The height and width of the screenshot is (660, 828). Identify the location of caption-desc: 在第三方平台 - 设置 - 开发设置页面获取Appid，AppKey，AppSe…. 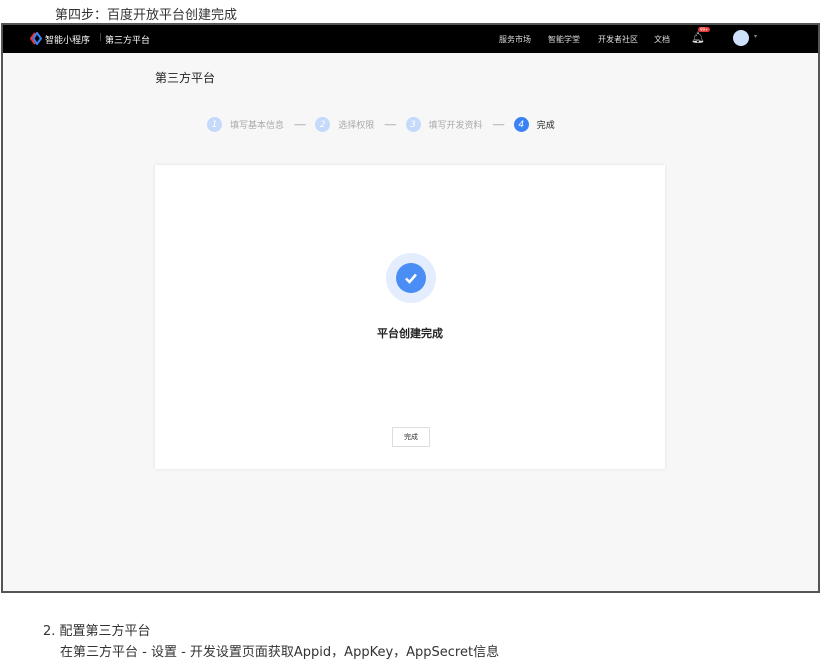
(280, 652).